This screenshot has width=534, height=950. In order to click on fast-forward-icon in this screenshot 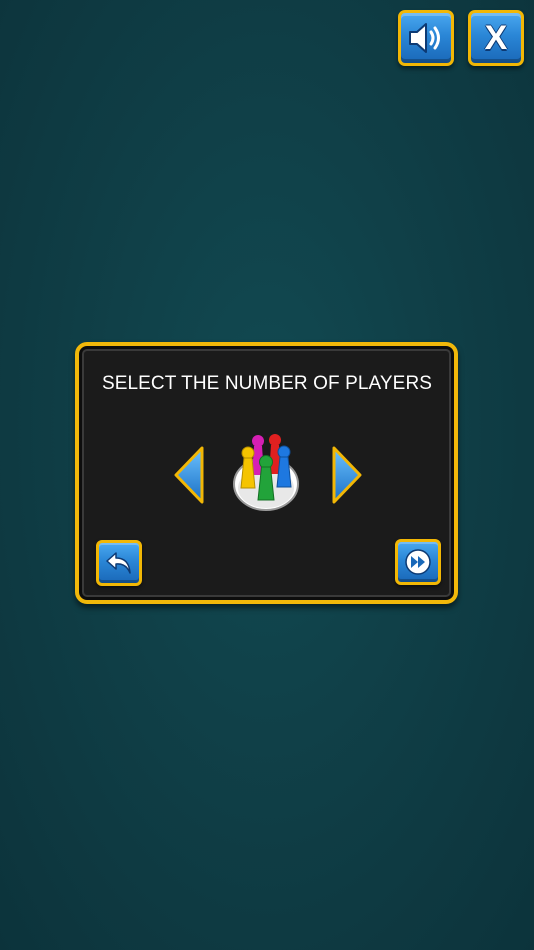, I will do `click(418, 562)`.